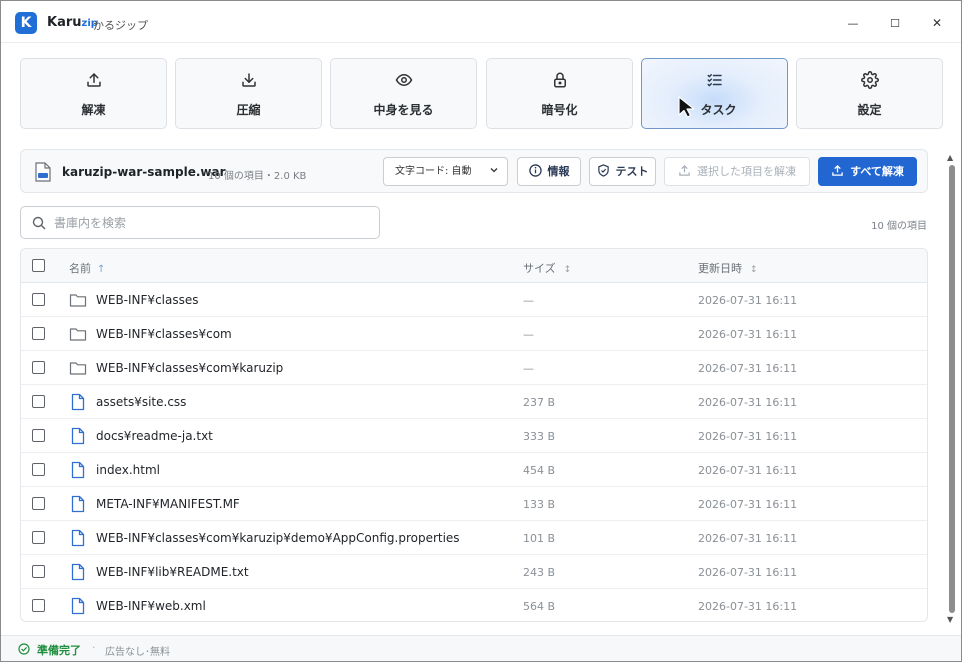  What do you see at coordinates (474, 402) in the screenshot?
I see `table-row: assets¥site.css 237 B 2026-07-31 16:11` at bounding box center [474, 402].